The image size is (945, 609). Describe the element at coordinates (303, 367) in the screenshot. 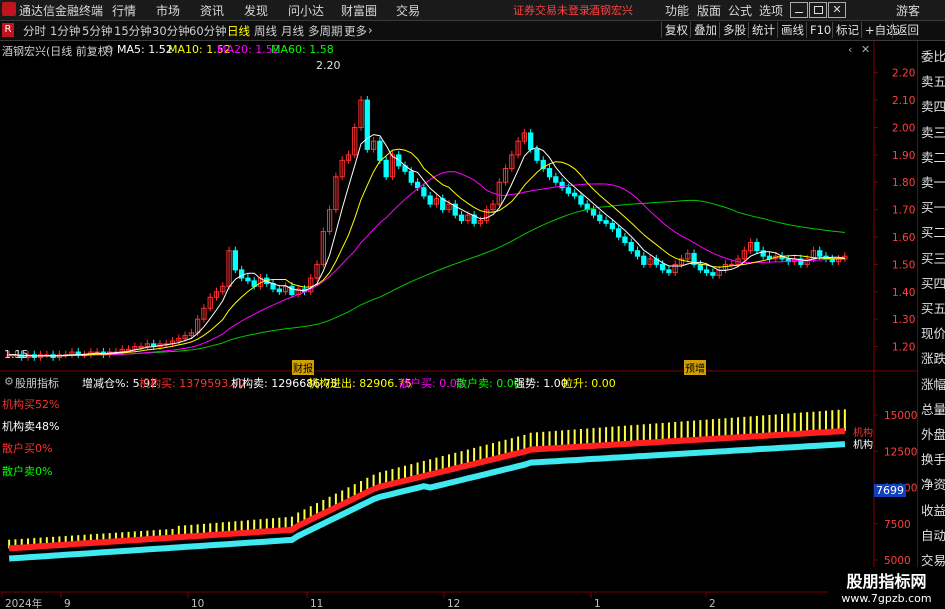

I see `event-marker-report: 财报` at that location.